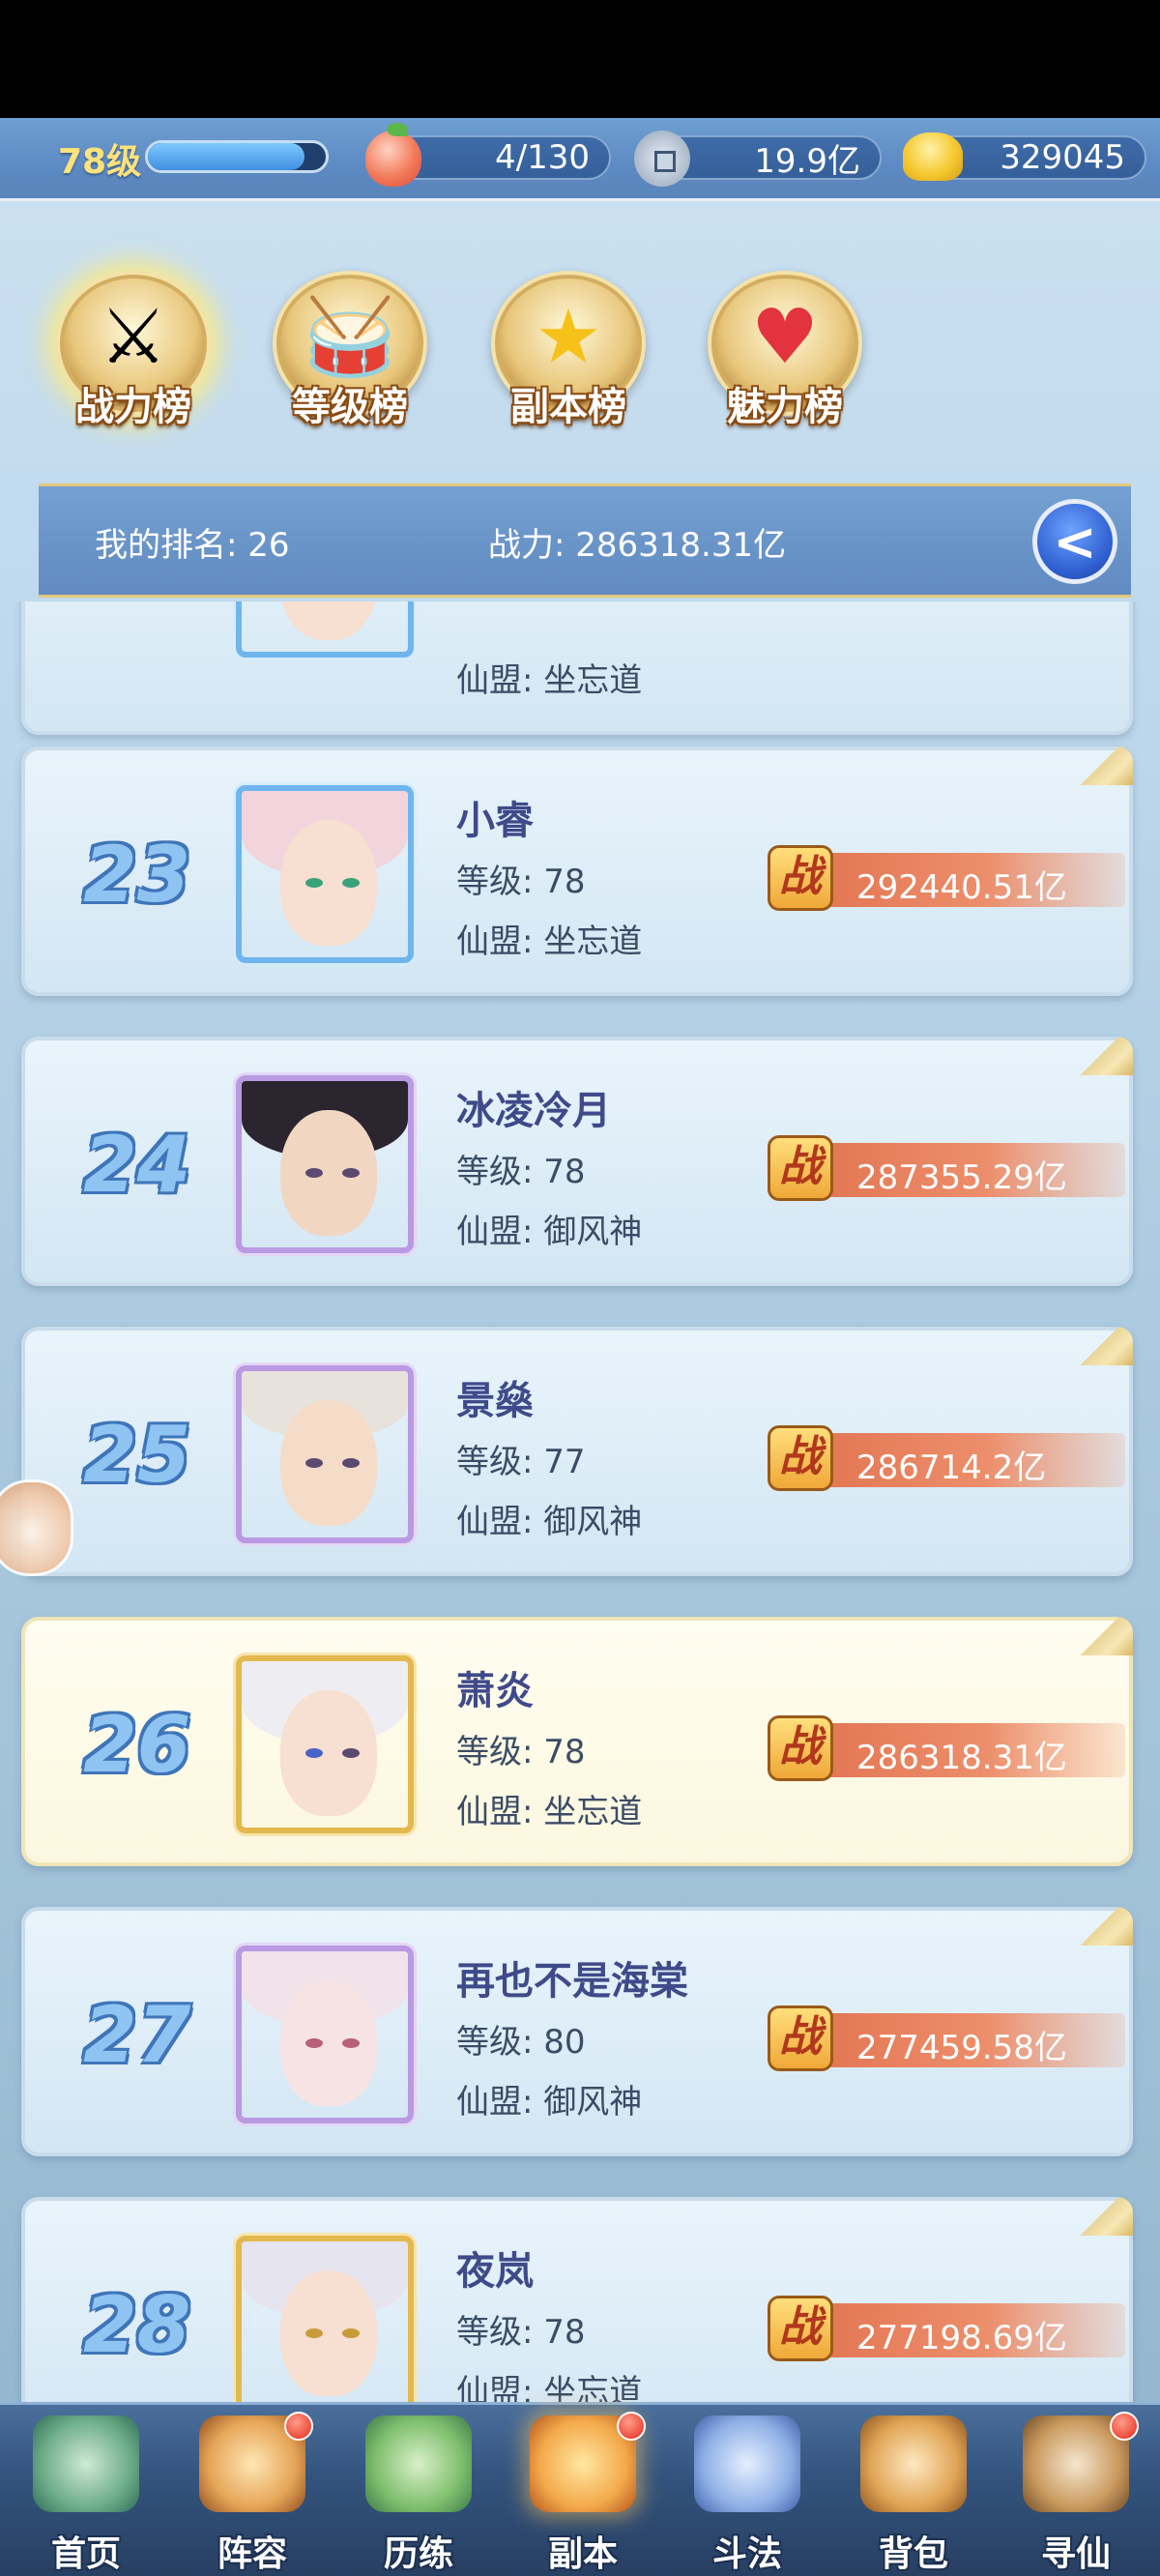 This screenshot has height=2576, width=1160. Describe the element at coordinates (1076, 2554) in the screenshot. I see `nav-label: 寻仙` at that location.